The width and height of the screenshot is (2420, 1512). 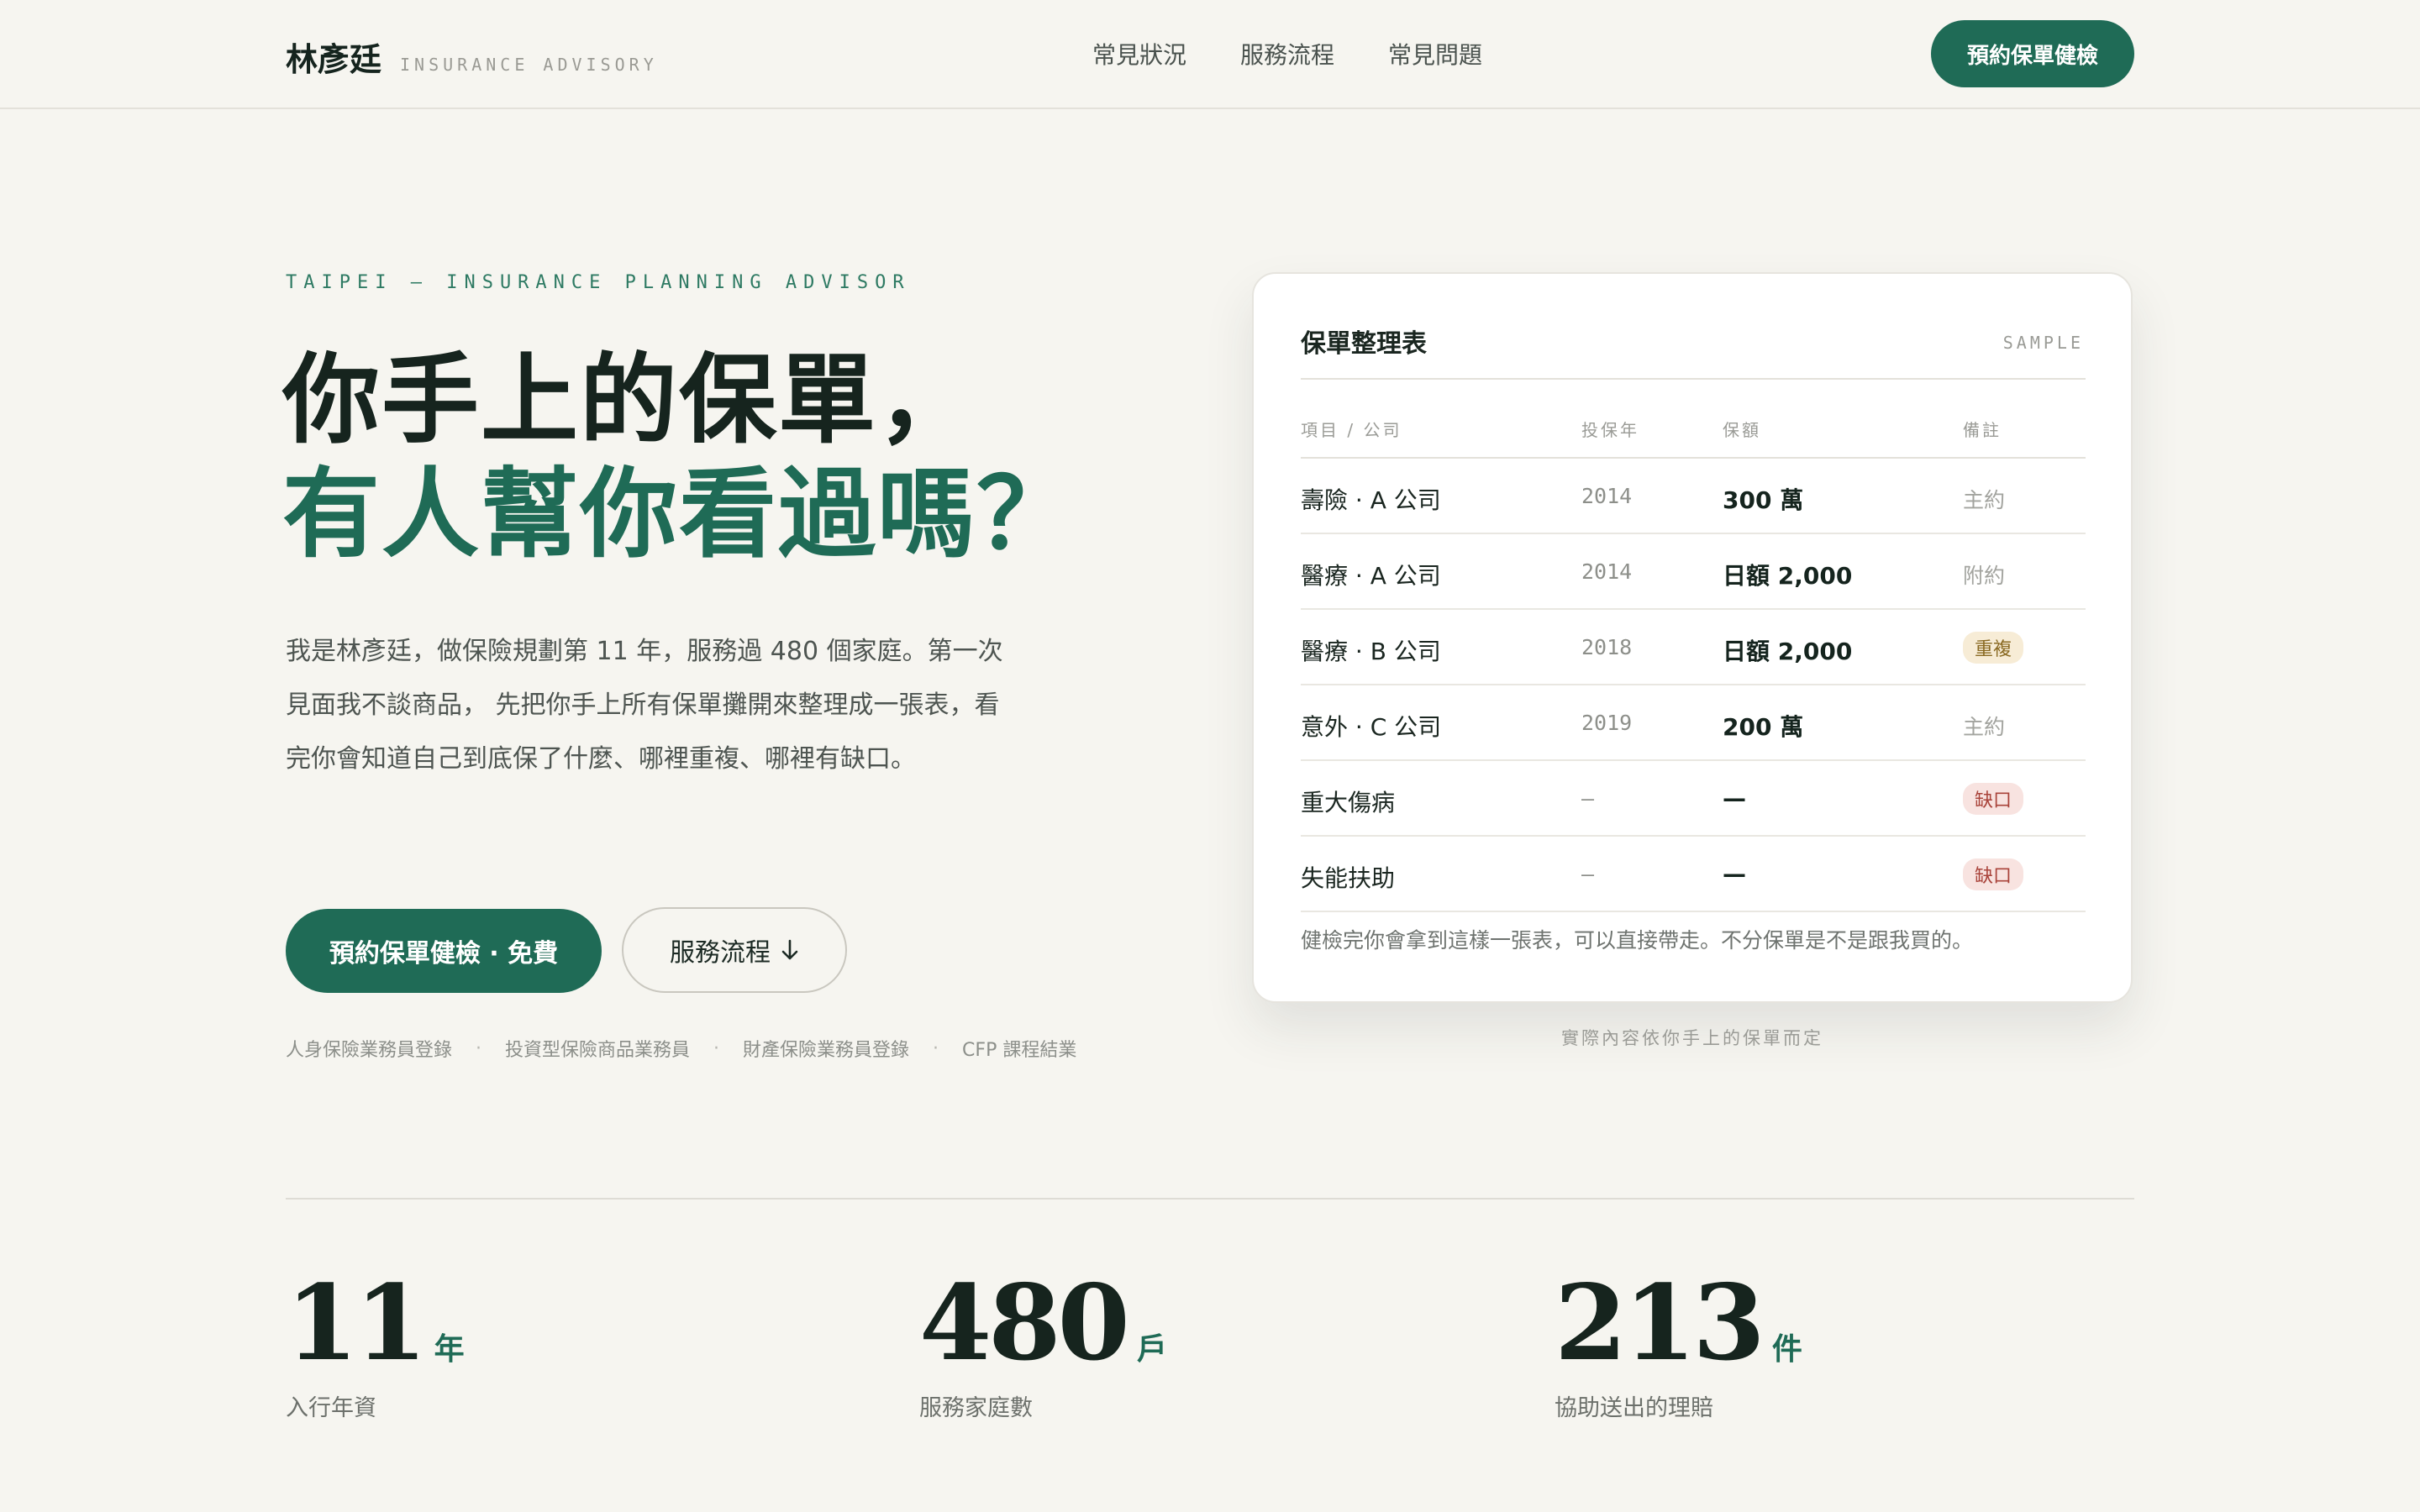 I want to click on card-footnote: 健檢完你會拿到這樣一張表，可以直接帶走。不分保單是不是跟我買的。, so click(x=1637, y=940).